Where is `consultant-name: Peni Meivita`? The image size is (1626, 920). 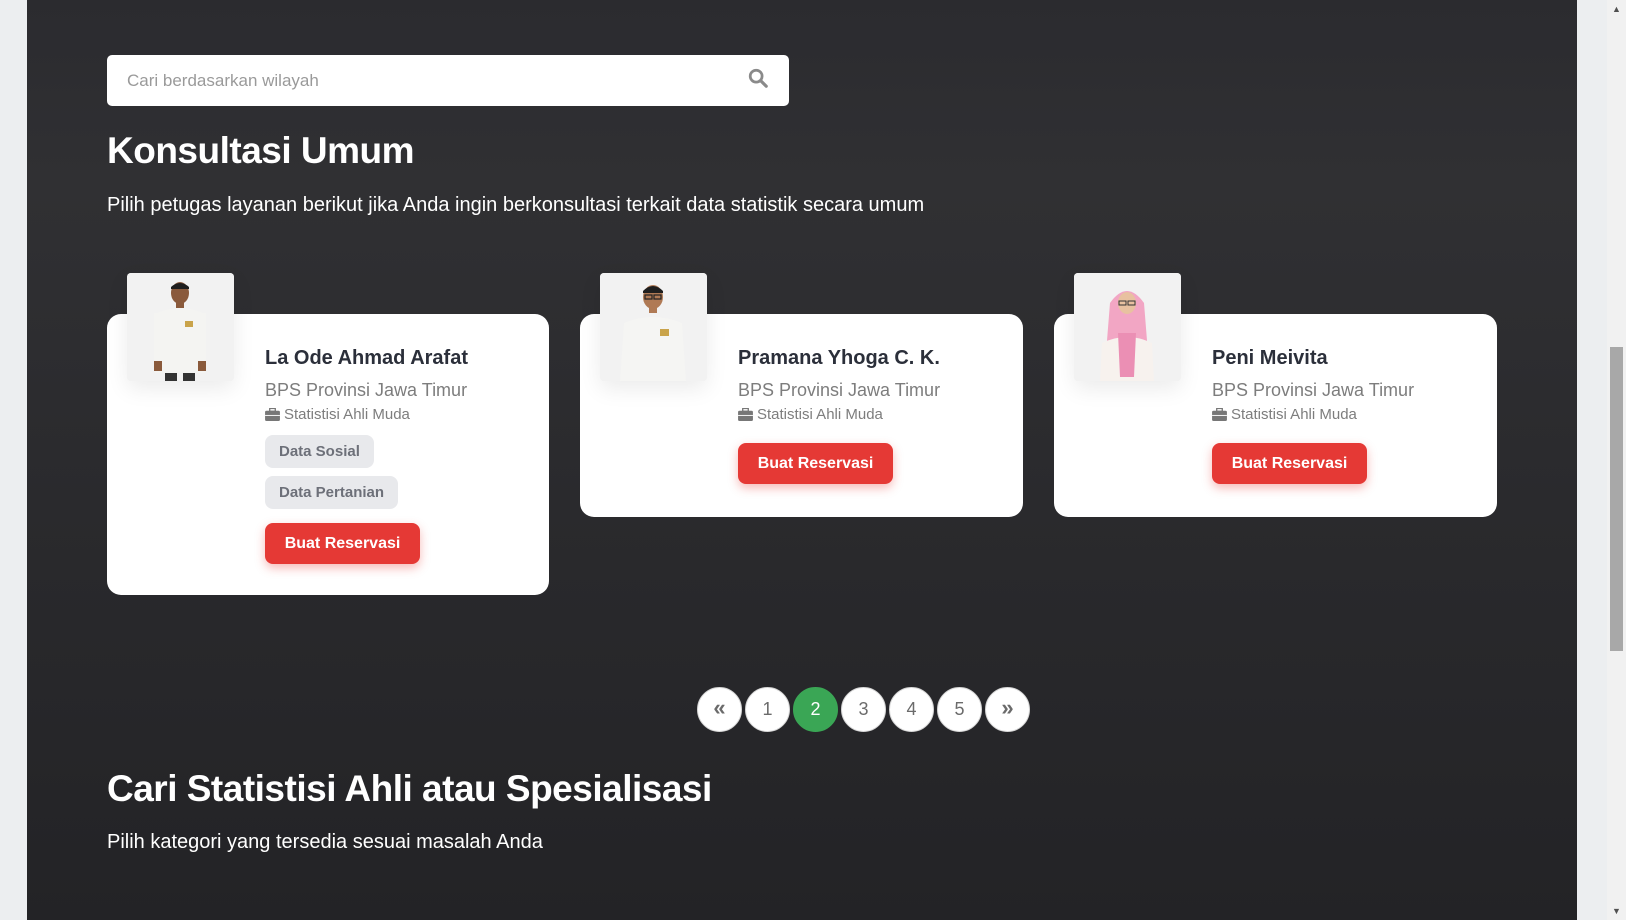
consultant-name: Peni Meivita is located at coordinates (1270, 358).